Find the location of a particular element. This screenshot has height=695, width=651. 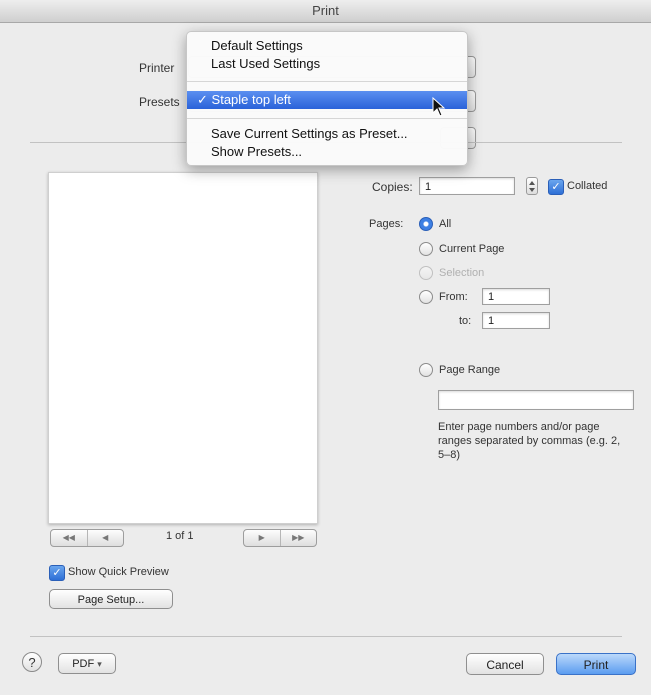

menu-item-label: Staple top left is located at coordinates (251, 99).